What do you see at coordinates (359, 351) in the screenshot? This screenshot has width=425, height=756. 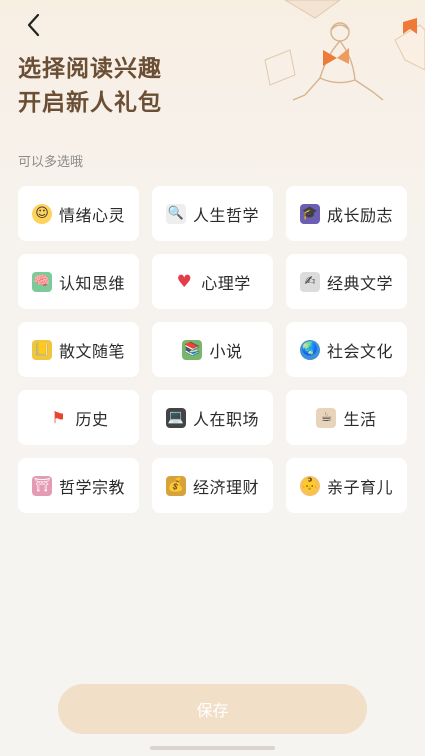 I see `interest-label: 社会文化` at bounding box center [359, 351].